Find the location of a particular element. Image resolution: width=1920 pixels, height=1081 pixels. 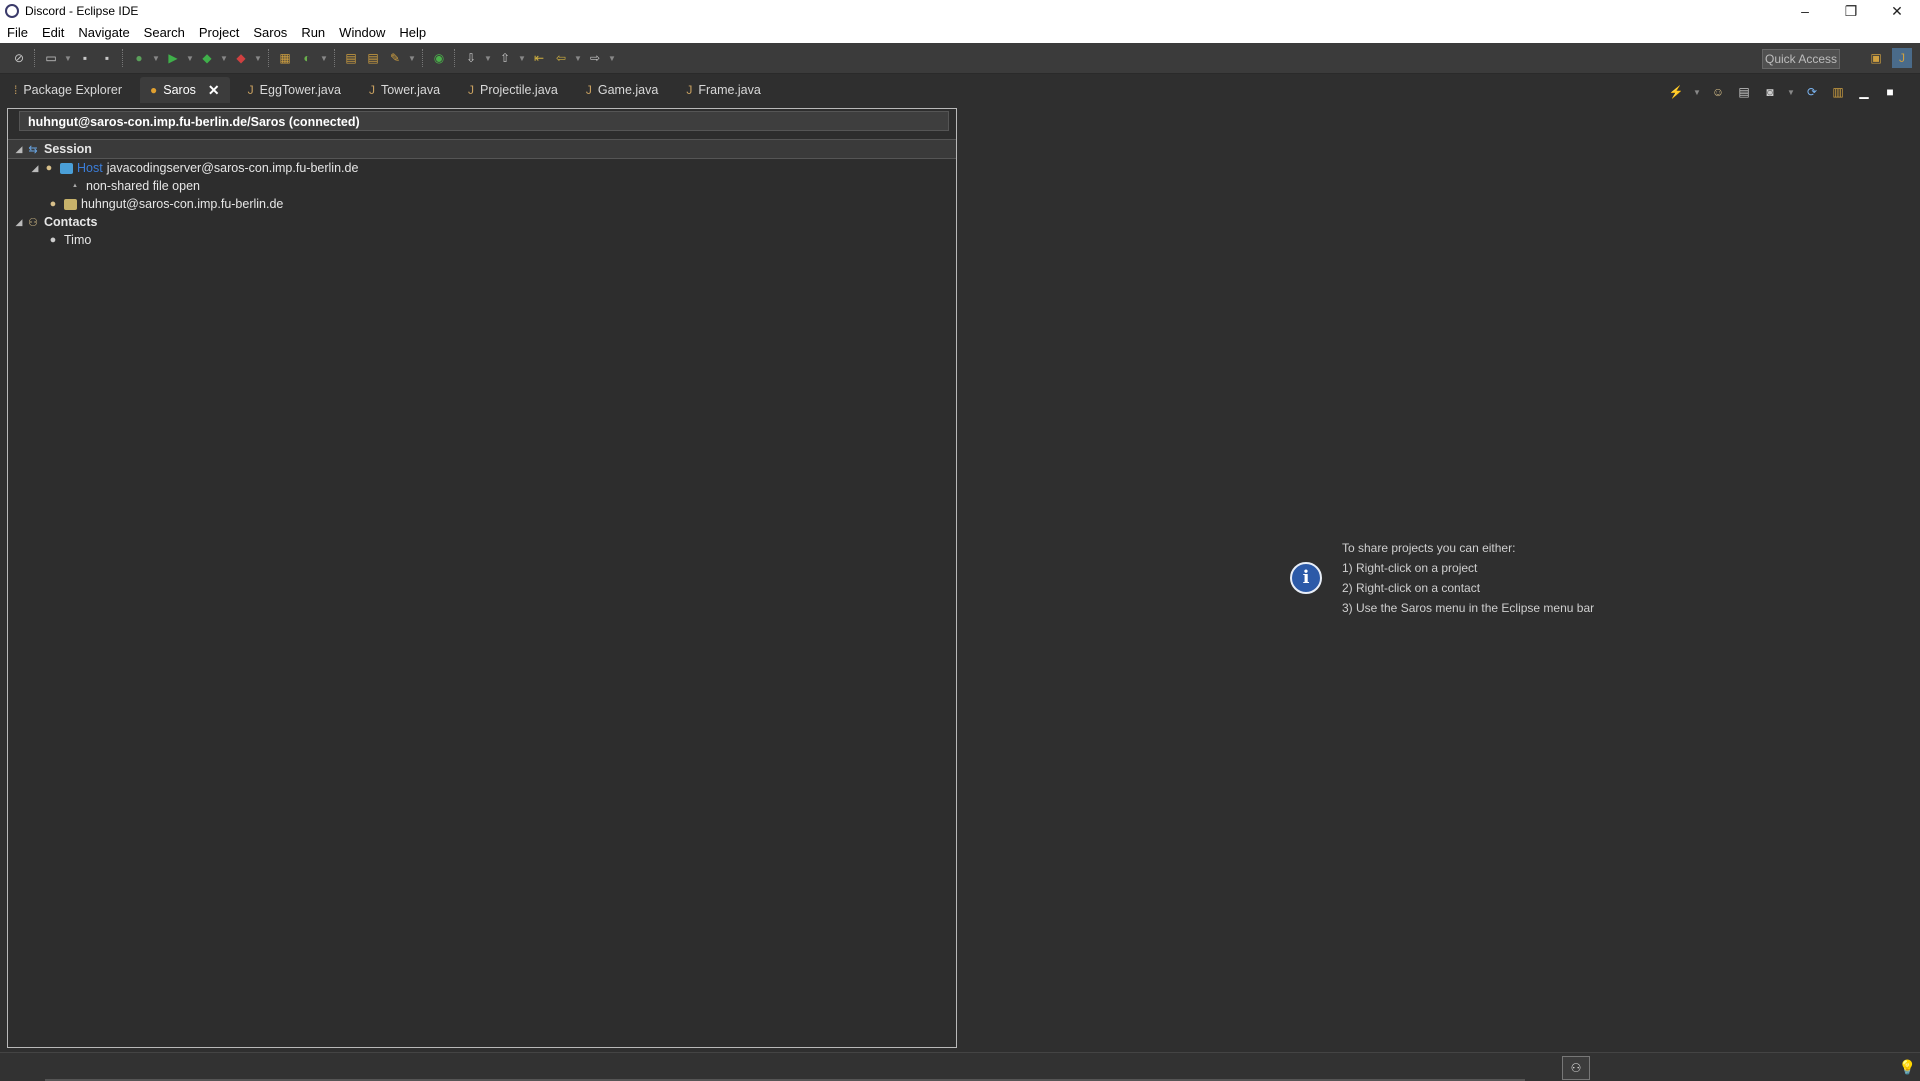

open-type-icon: ▤ is located at coordinates (351, 58).